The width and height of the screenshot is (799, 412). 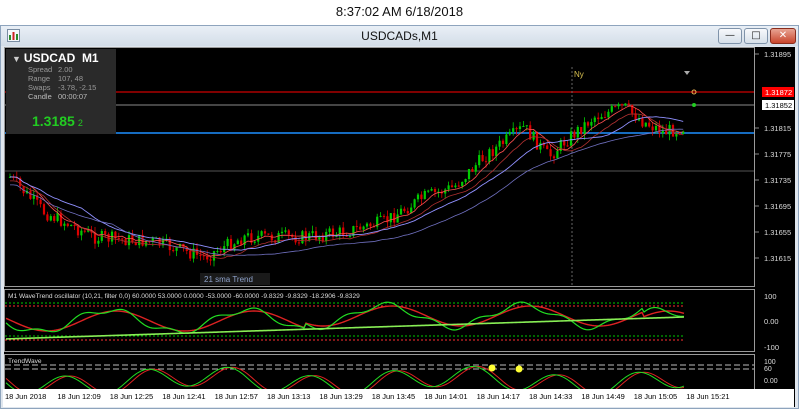 I want to click on close-button: ✕, so click(x=783, y=36).